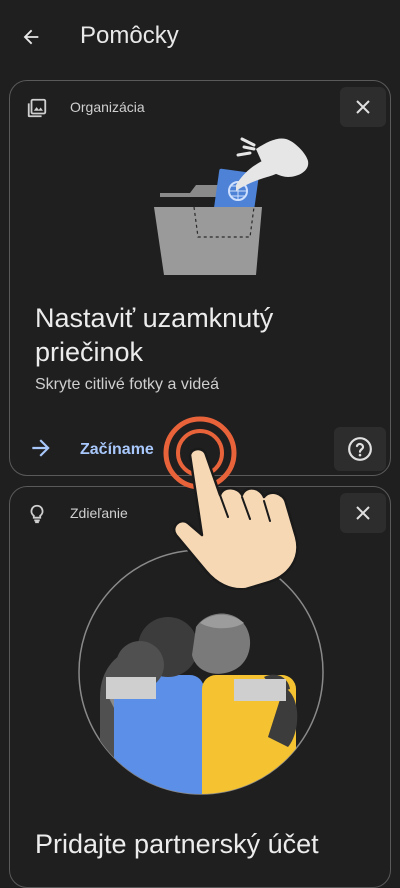 The image size is (400, 888). What do you see at coordinates (129, 35) in the screenshot?
I see `page-title: Pomôcky` at bounding box center [129, 35].